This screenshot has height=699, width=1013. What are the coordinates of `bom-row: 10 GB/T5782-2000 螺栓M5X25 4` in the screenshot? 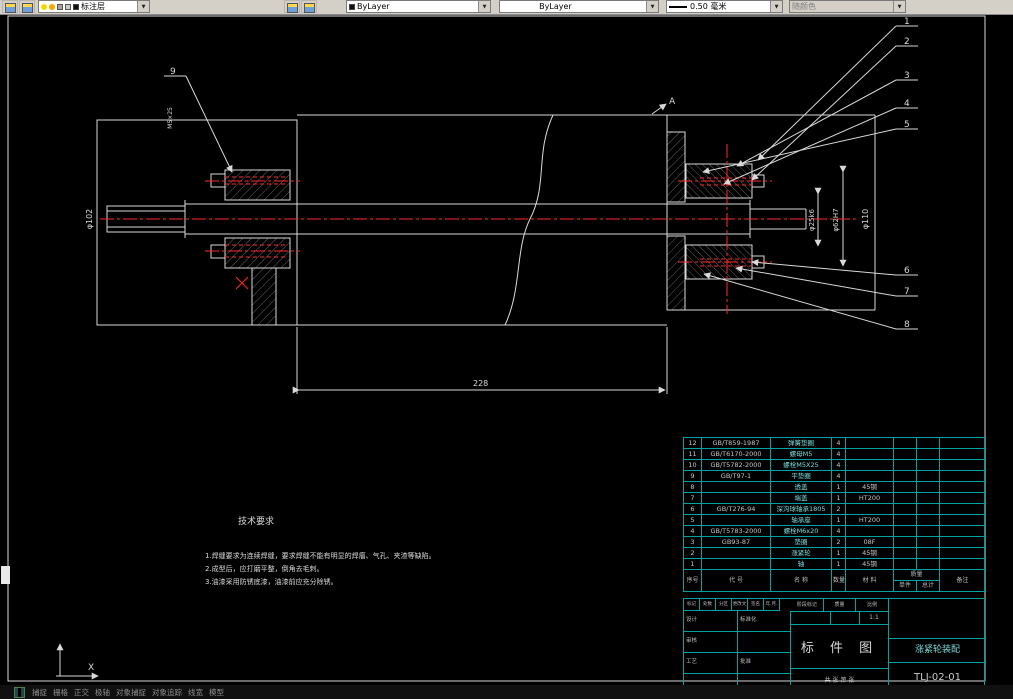 It's located at (834, 465).